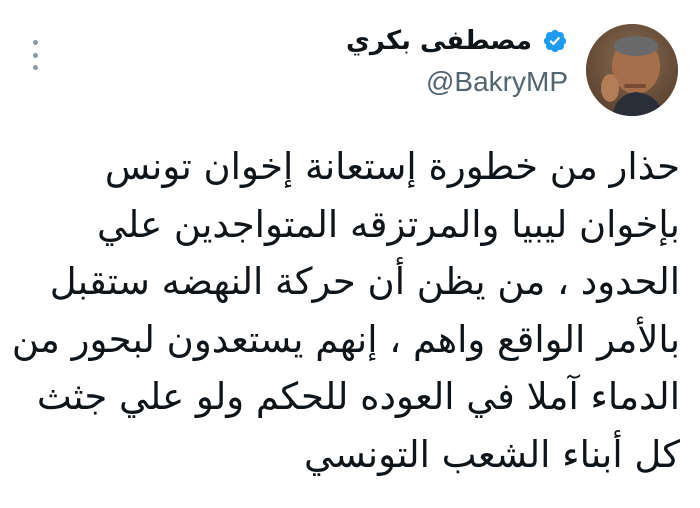  Describe the element at coordinates (632, 70) in the screenshot. I see `avatar` at that location.